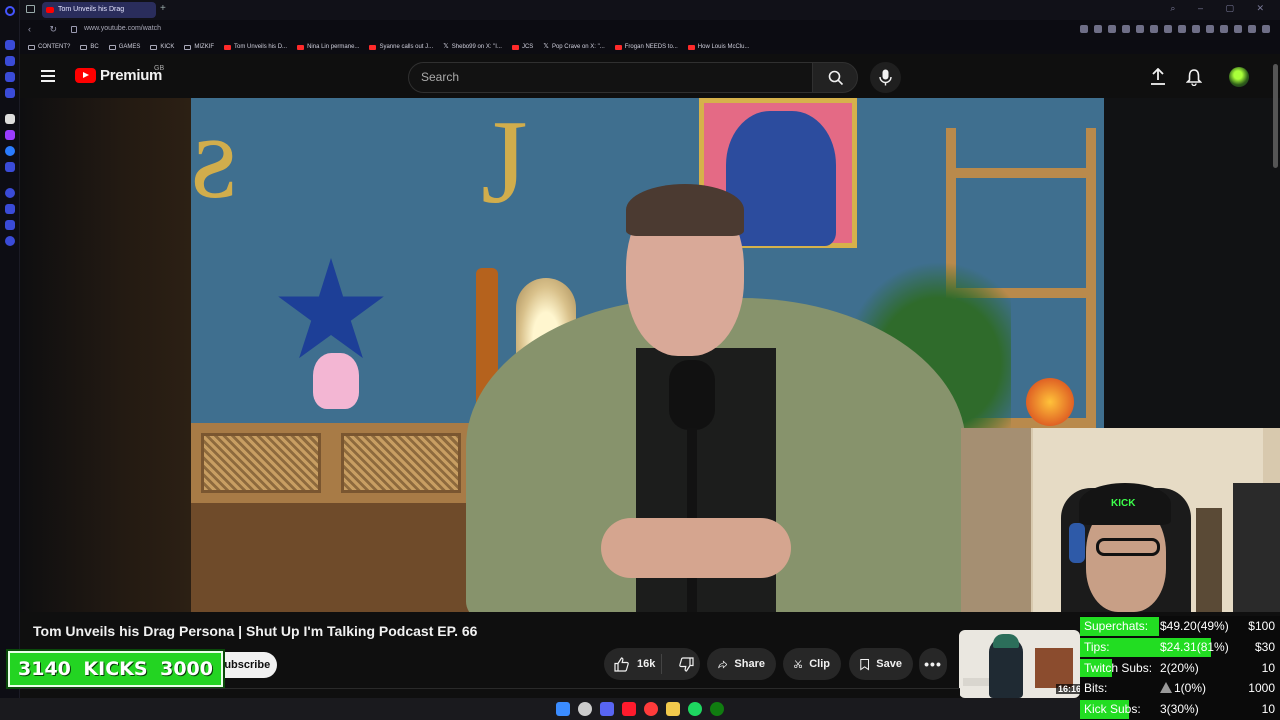  I want to click on opera-gx-icon, so click(629, 709).